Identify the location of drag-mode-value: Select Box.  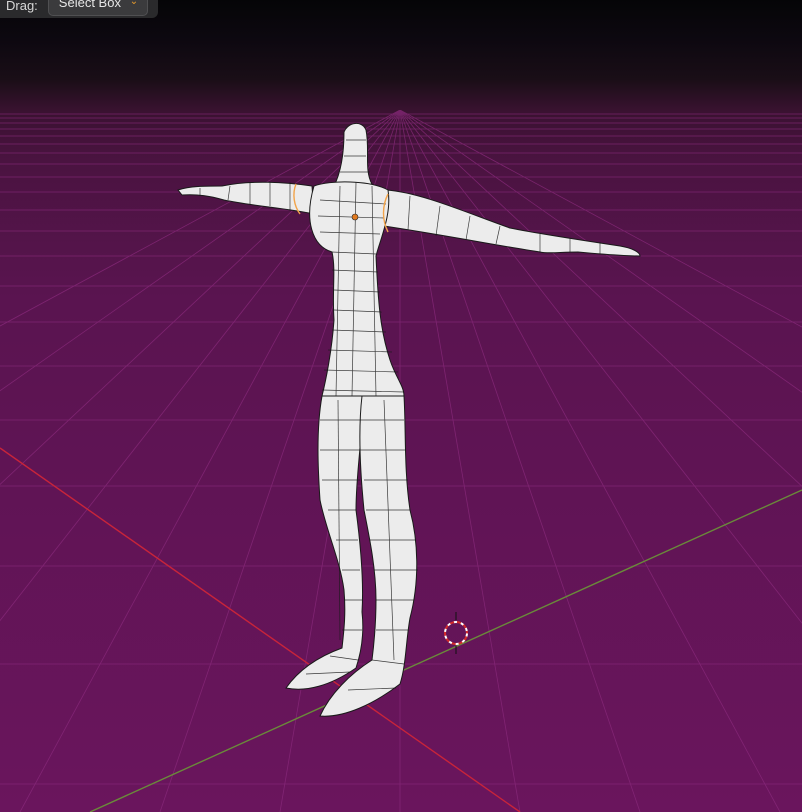
(89, 5).